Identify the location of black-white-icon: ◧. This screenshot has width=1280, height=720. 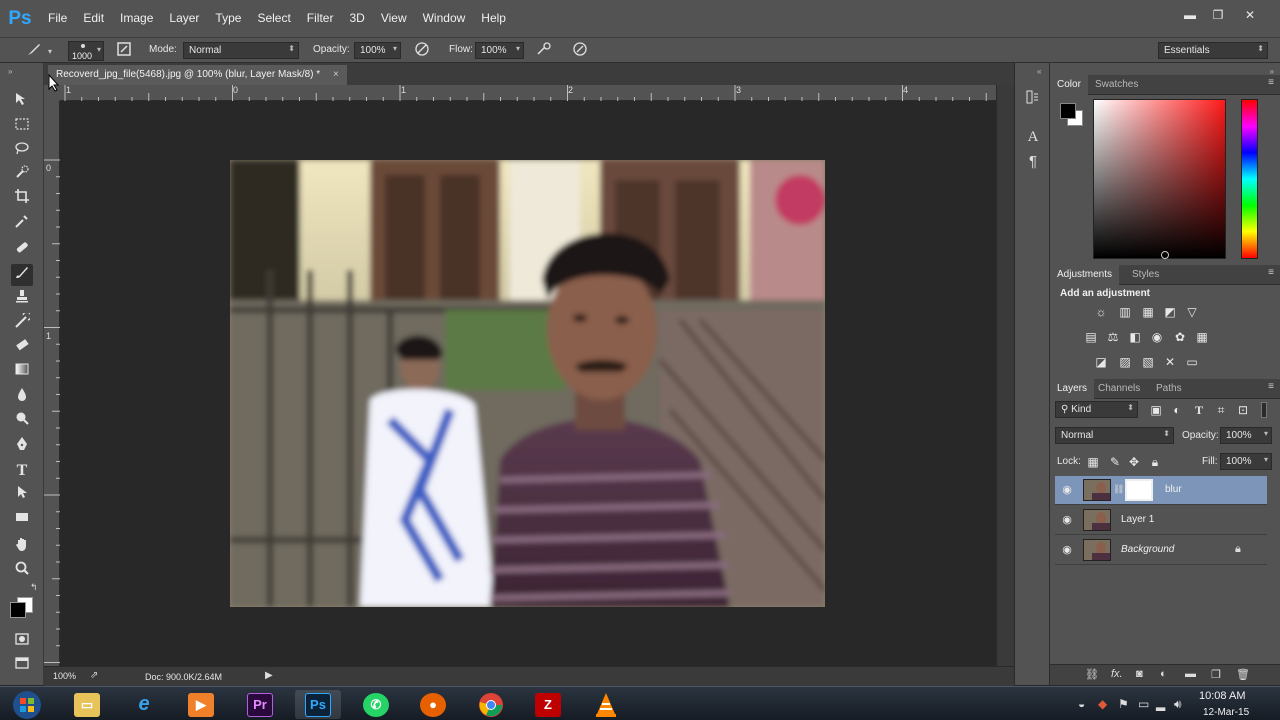
(1135, 337).